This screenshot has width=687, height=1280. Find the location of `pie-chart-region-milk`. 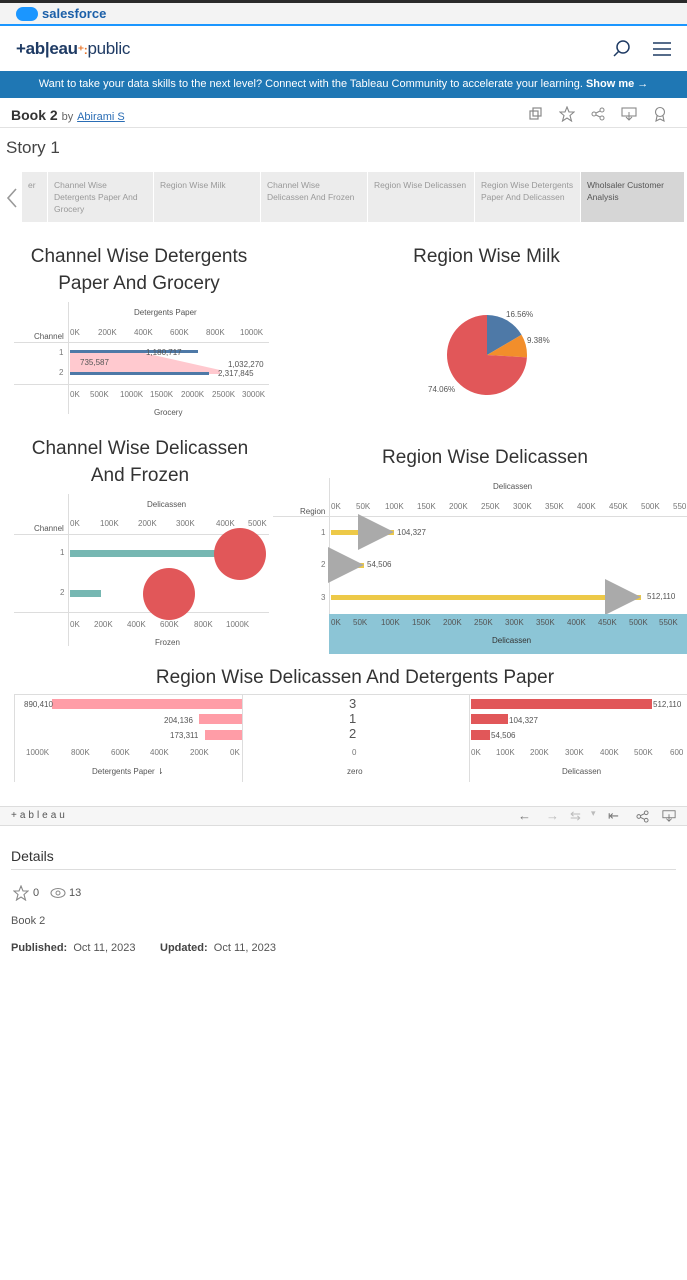

pie-chart-region-milk is located at coordinates (486, 355).